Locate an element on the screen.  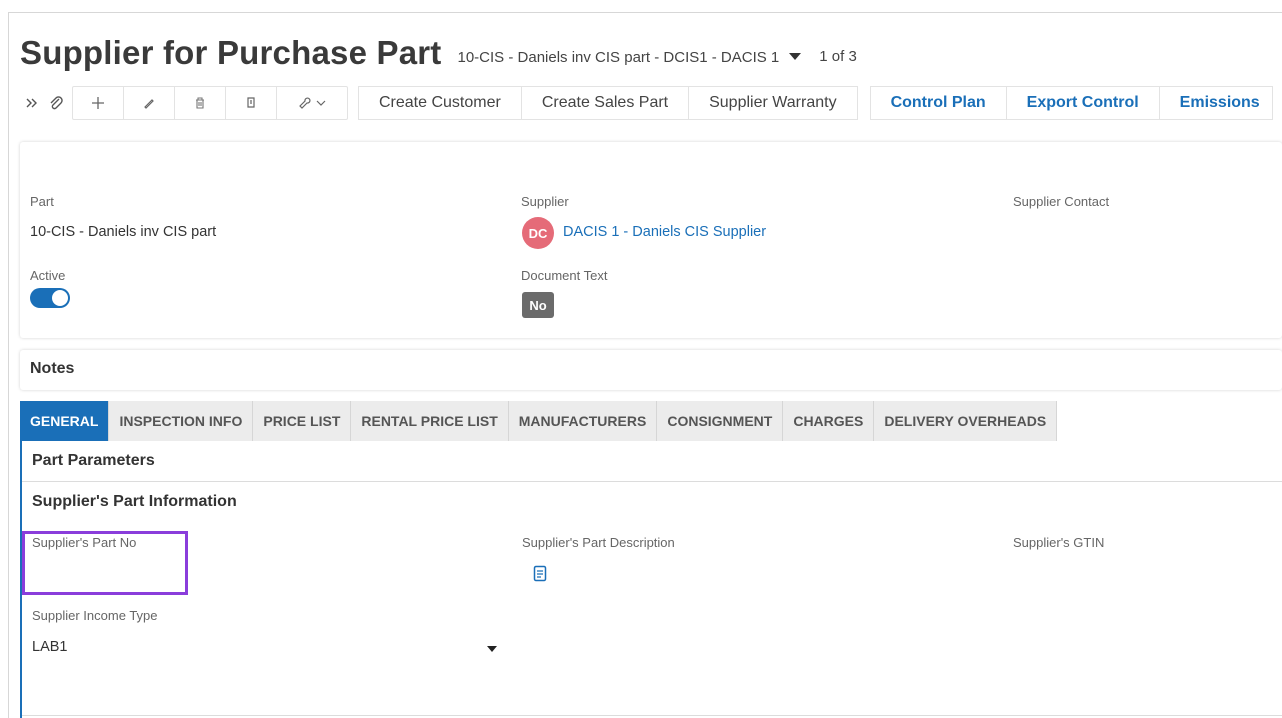
emissions-link: Emissions is located at coordinates (1216, 103).